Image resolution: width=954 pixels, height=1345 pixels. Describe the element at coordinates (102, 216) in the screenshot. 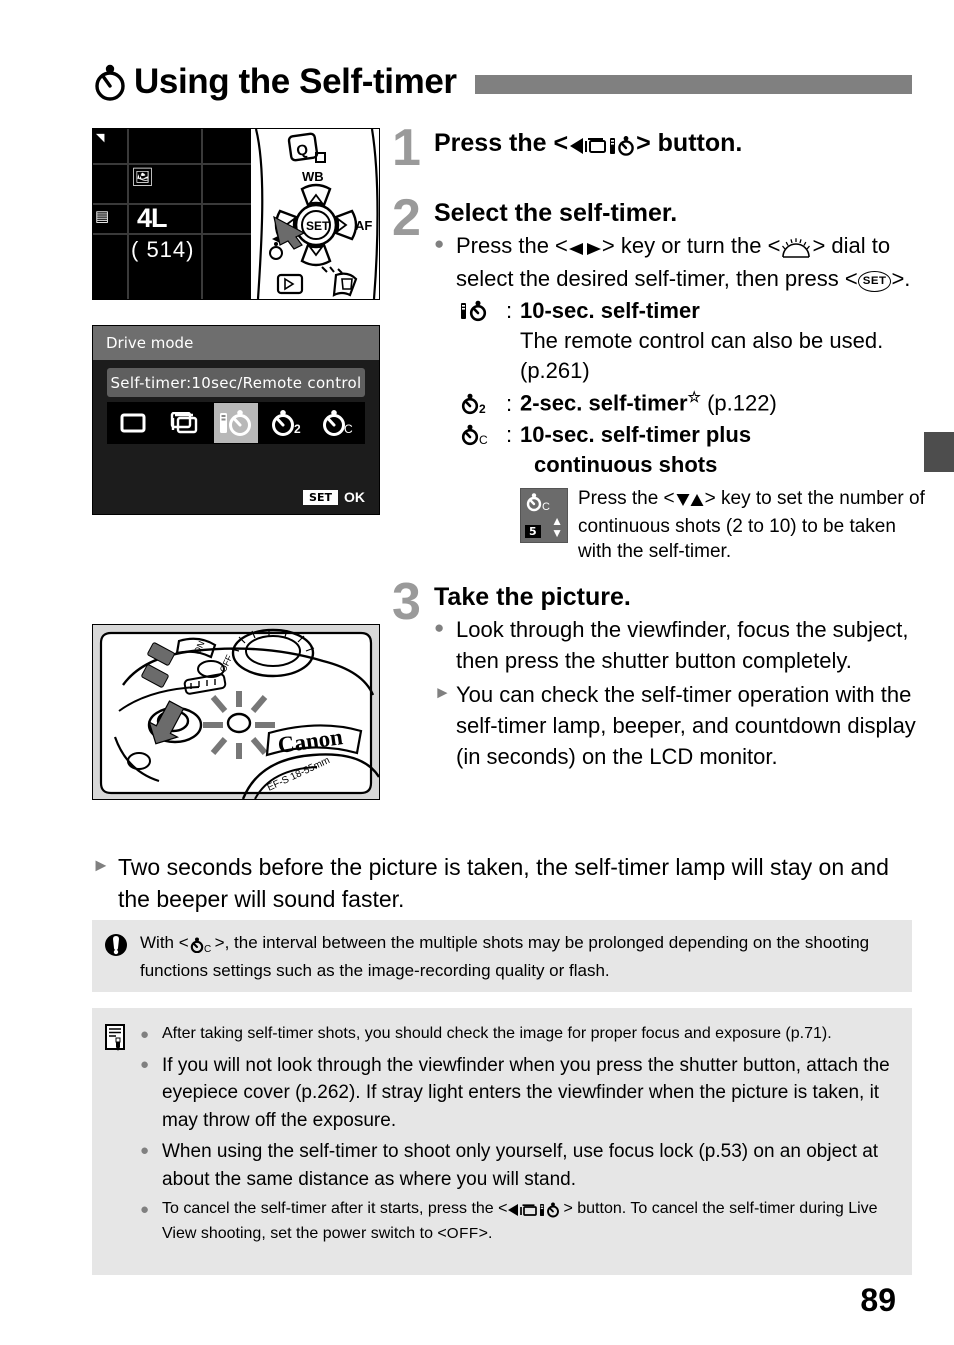

I see `lcd-left-icon: ▤` at that location.